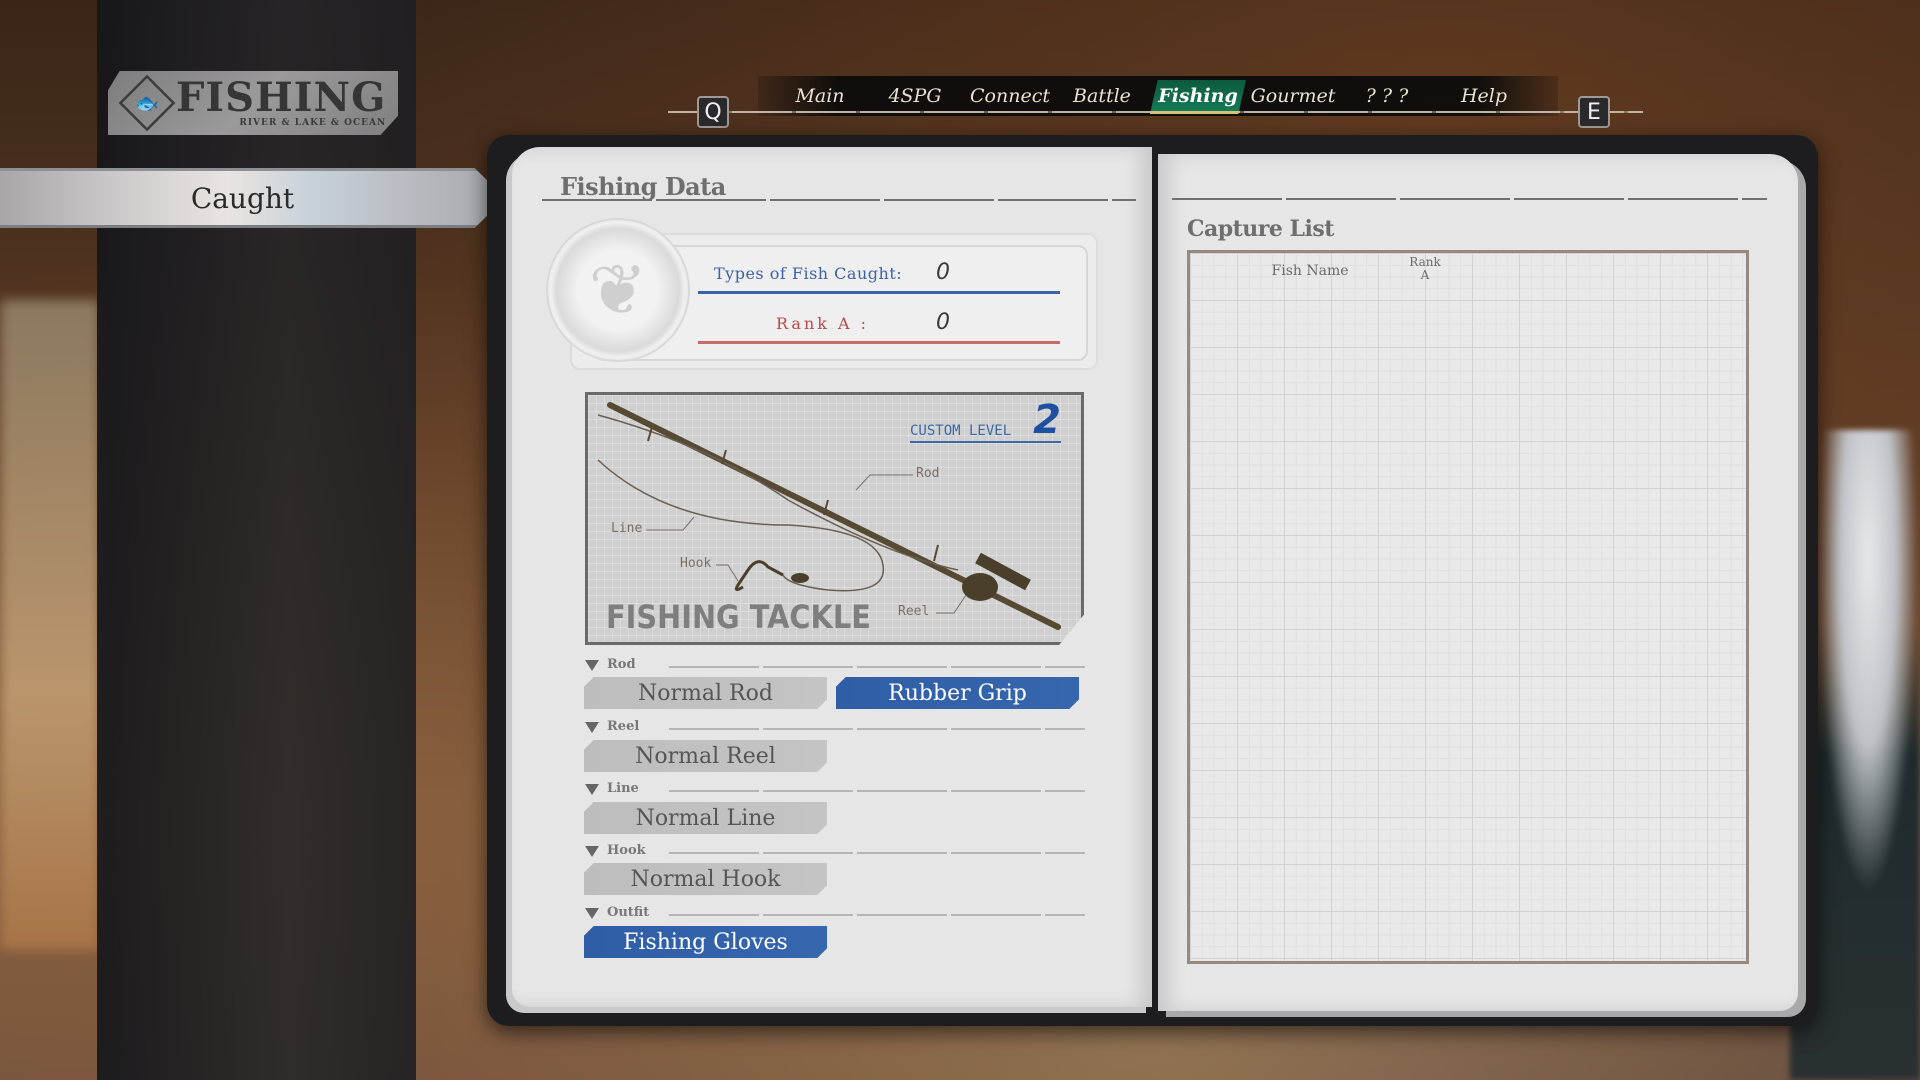 The width and height of the screenshot is (1920, 1080). Describe the element at coordinates (1198, 97) in the screenshot. I see `tab-fishing: Fishing` at that location.